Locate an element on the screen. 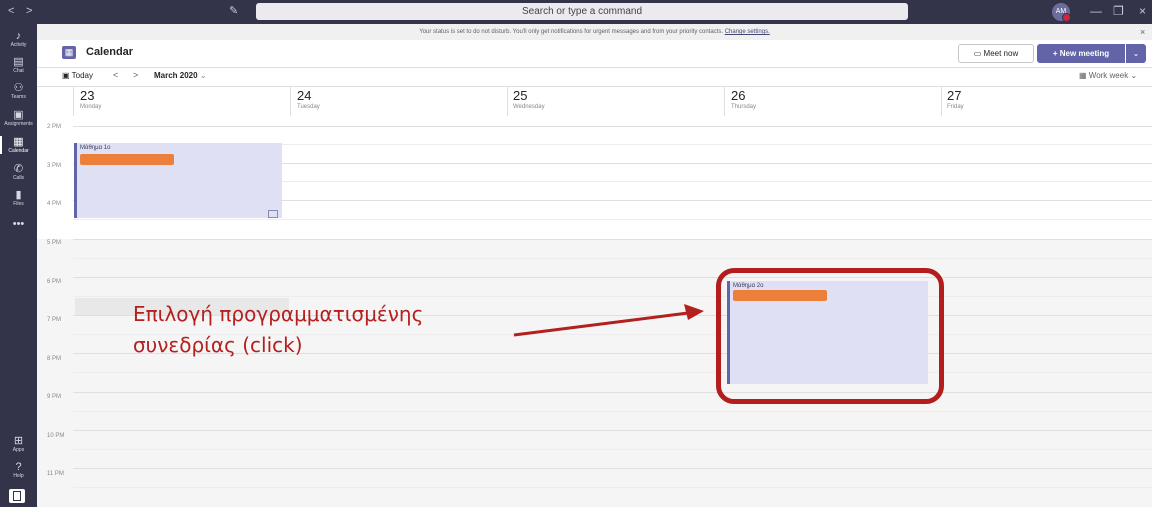 The image size is (1152, 507). hour-label: 8 PM is located at coordinates (54, 359).